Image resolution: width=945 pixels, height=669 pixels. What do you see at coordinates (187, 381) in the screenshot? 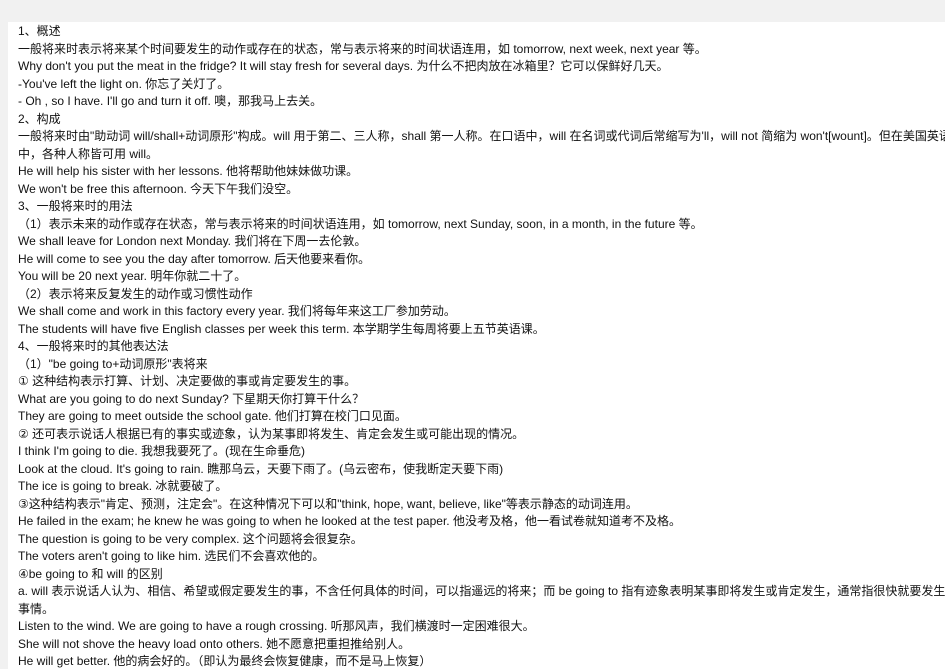
I see `text-line: ① 这种结构表示打算、计划、决定要做的事或肯定要发生的事。` at bounding box center [187, 381].